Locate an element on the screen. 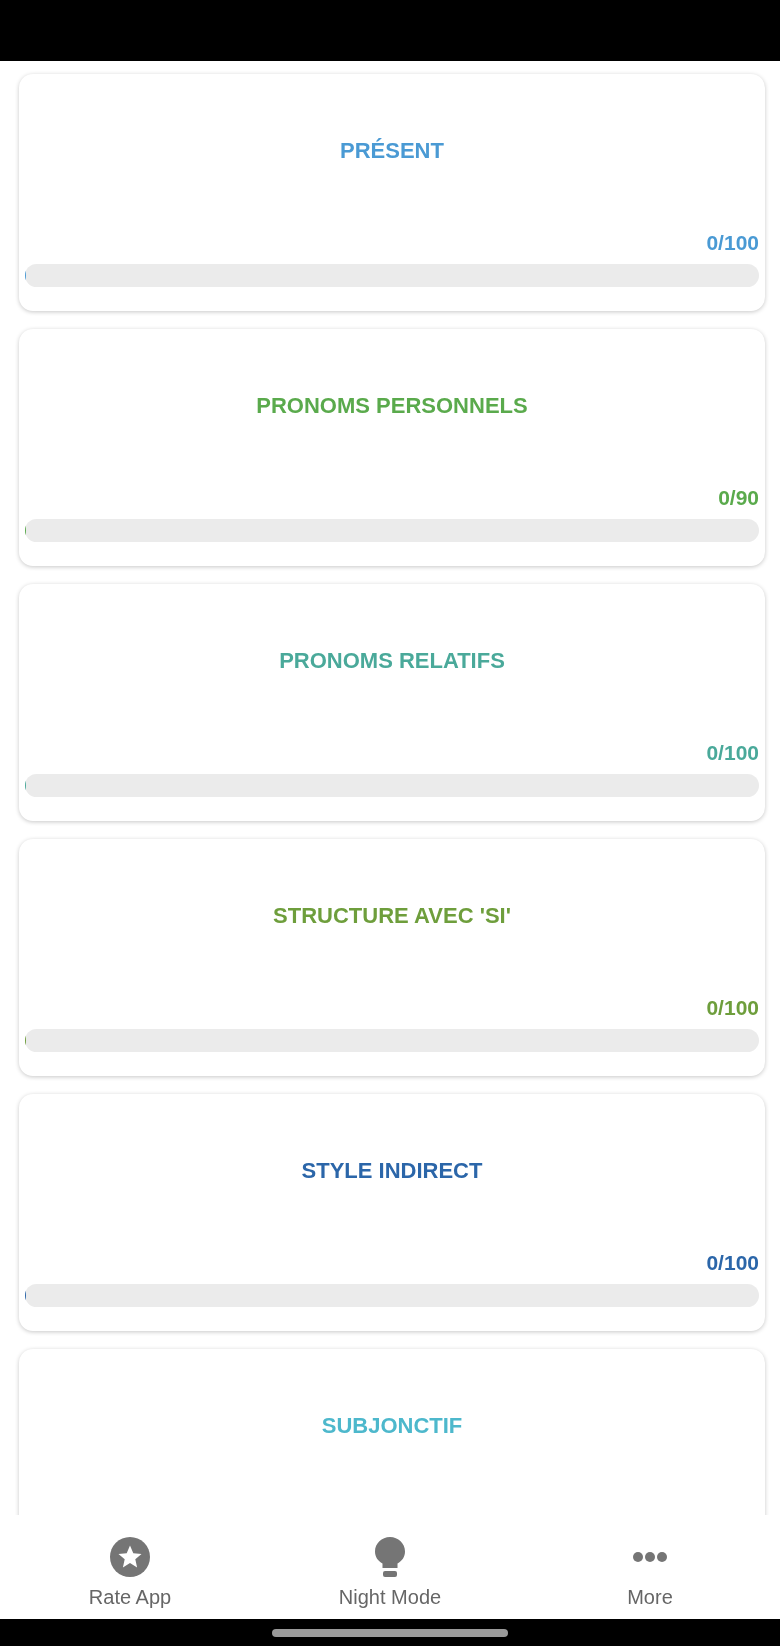  nav-button: More is located at coordinates (650, 1567).